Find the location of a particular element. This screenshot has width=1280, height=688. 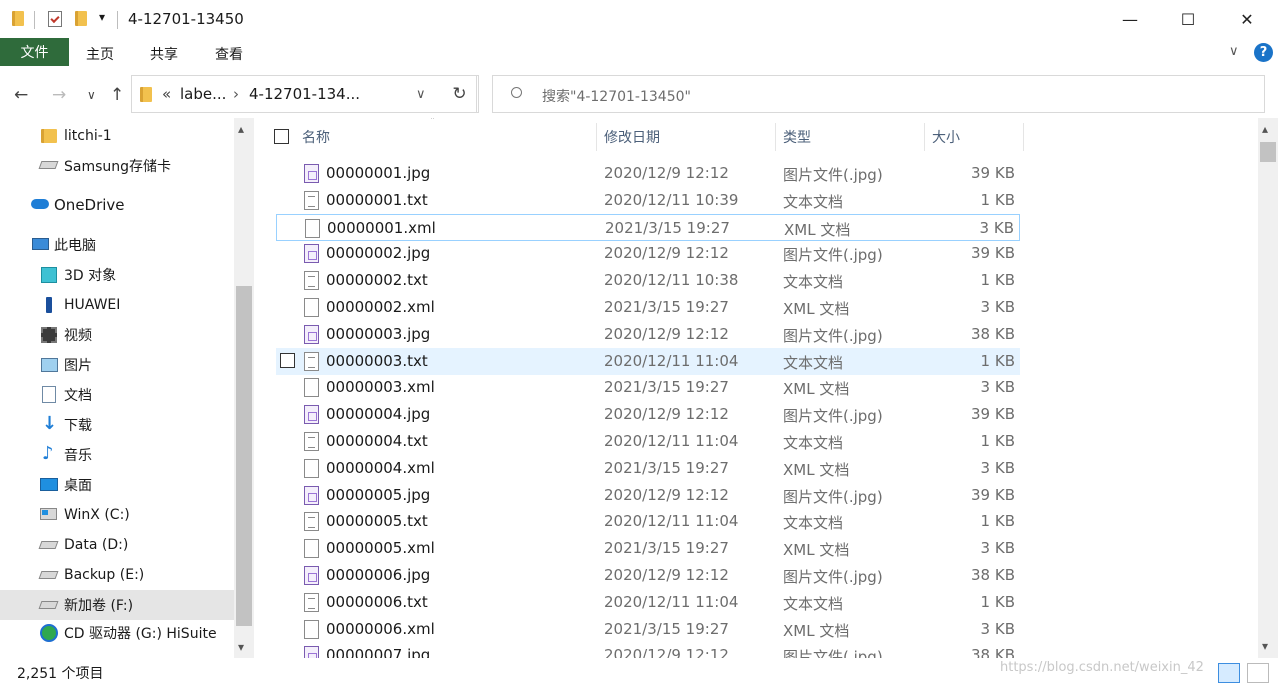

sidebar-item-music: ♪ 音乐 is located at coordinates (117, 455).